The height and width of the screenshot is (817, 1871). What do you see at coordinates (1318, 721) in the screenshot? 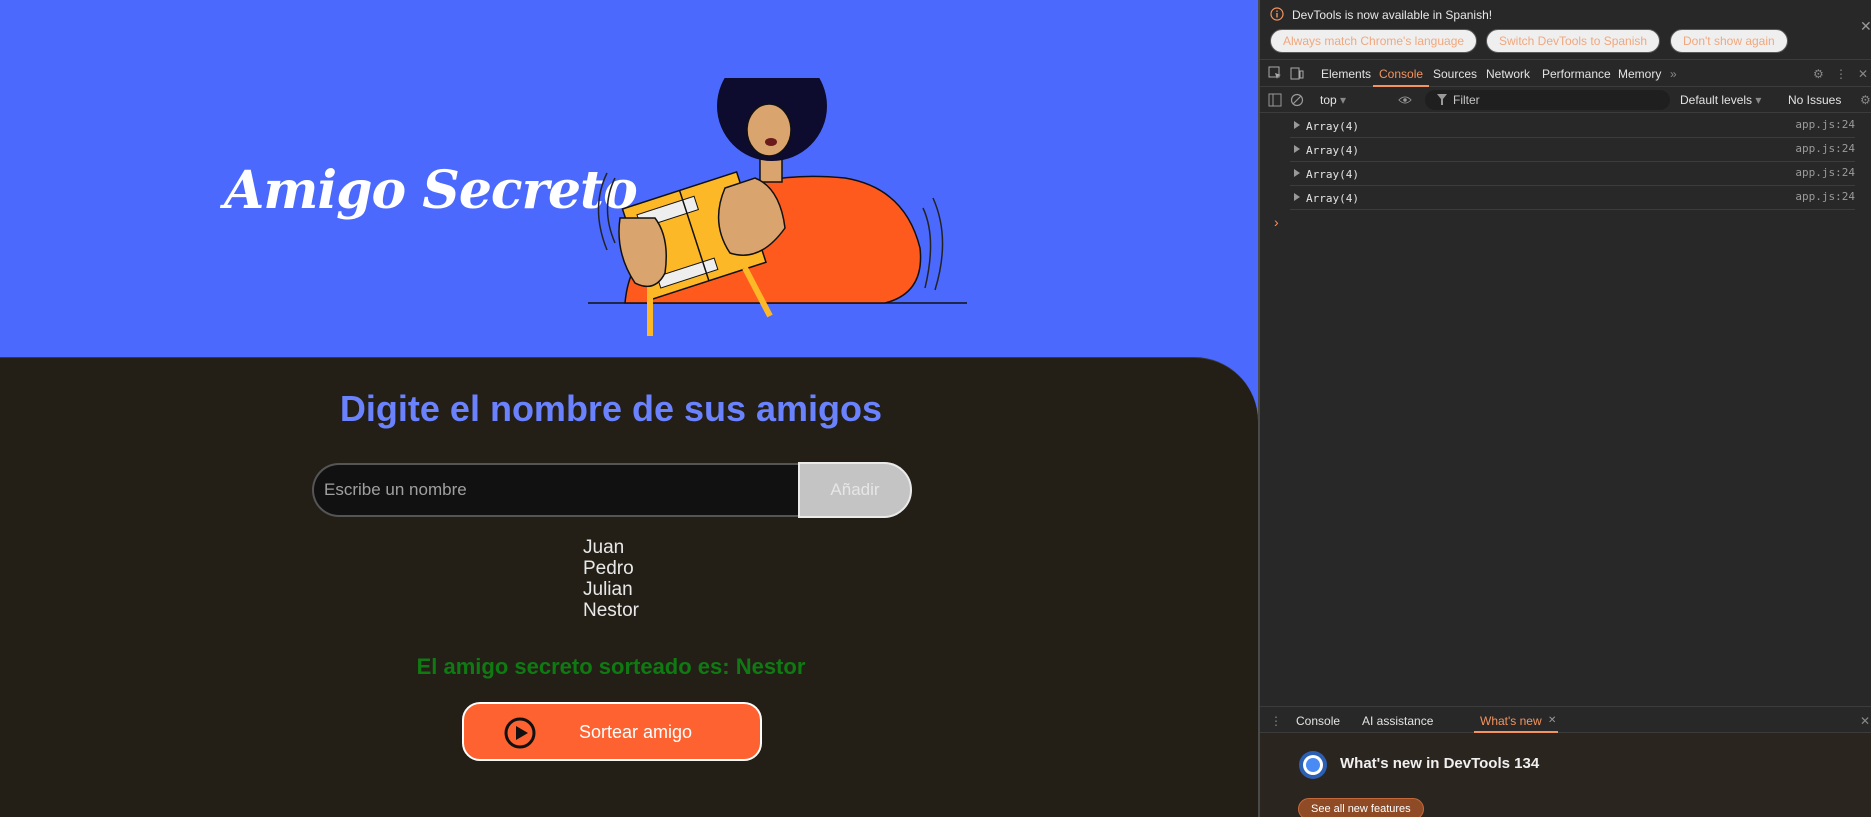
I see `drawer-tab-console: Console` at bounding box center [1318, 721].